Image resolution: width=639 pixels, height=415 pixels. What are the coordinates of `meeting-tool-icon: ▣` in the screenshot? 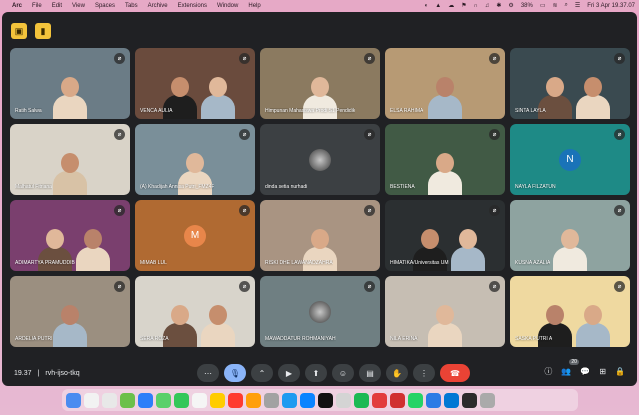 It's located at (19, 31).